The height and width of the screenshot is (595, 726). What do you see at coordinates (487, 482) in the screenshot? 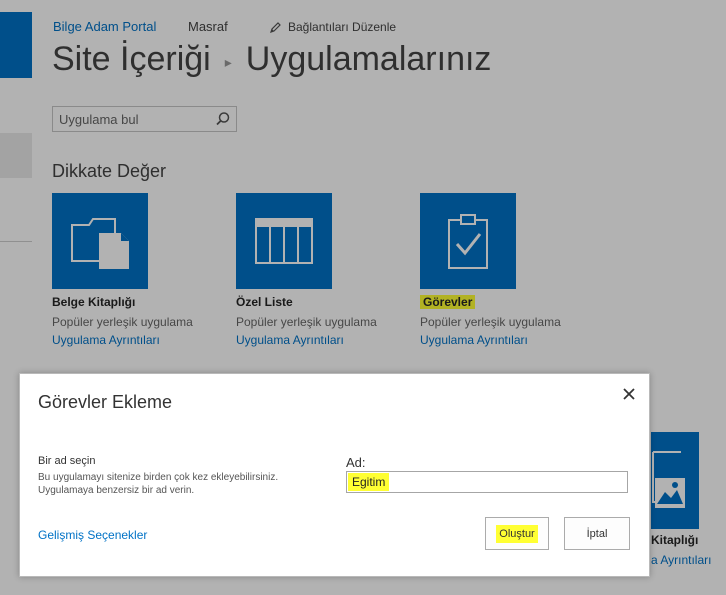
I see `name-field: Egitim` at bounding box center [487, 482].